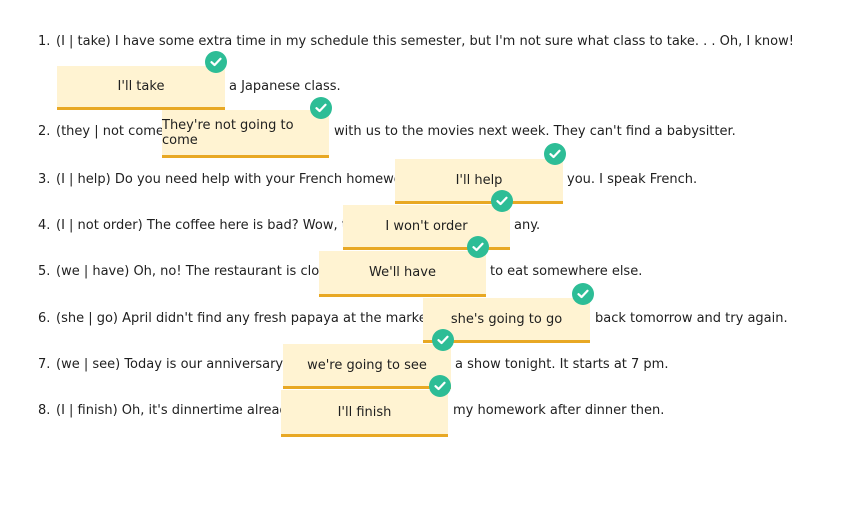 Image resolution: width=843 pixels, height=506 pixels. What do you see at coordinates (44, 271) in the screenshot?
I see `question-number: 5.` at bounding box center [44, 271].